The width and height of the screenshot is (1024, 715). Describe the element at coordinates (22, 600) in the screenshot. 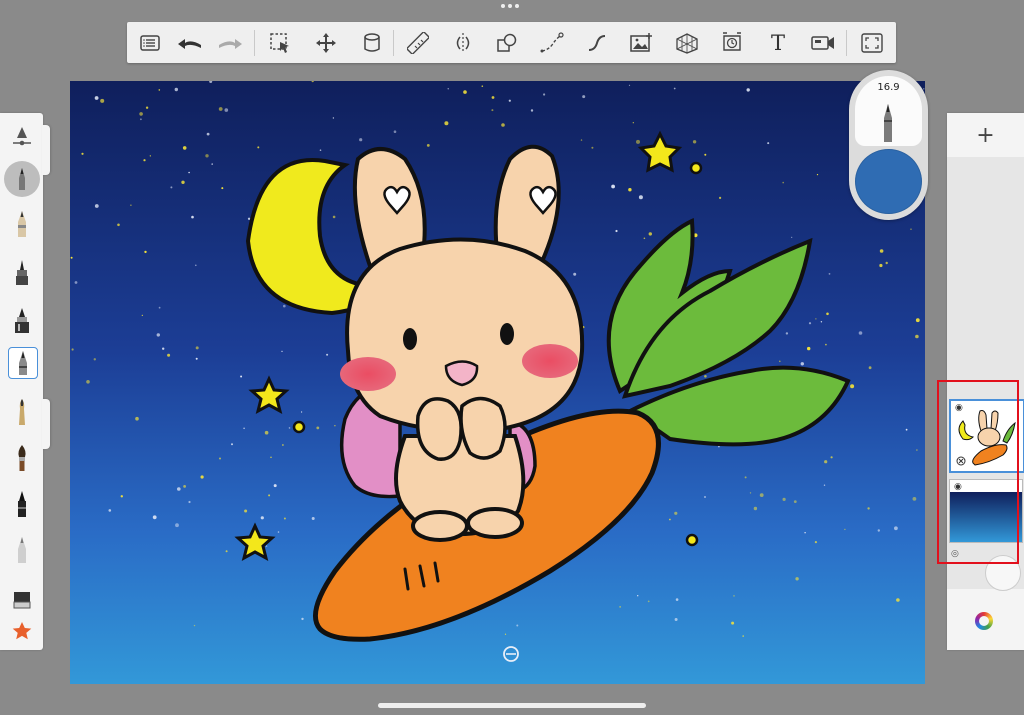

I see `eraser-icon` at that location.